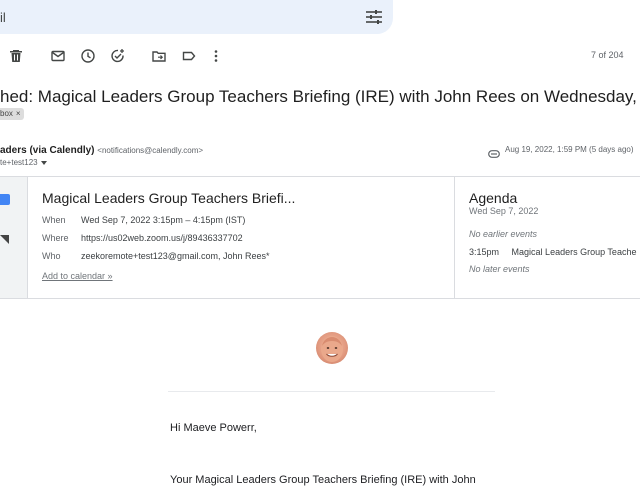 The image size is (640, 486). Describe the element at coordinates (47, 150) in the screenshot. I see `sender-name: aders (via Calendly)` at that location.